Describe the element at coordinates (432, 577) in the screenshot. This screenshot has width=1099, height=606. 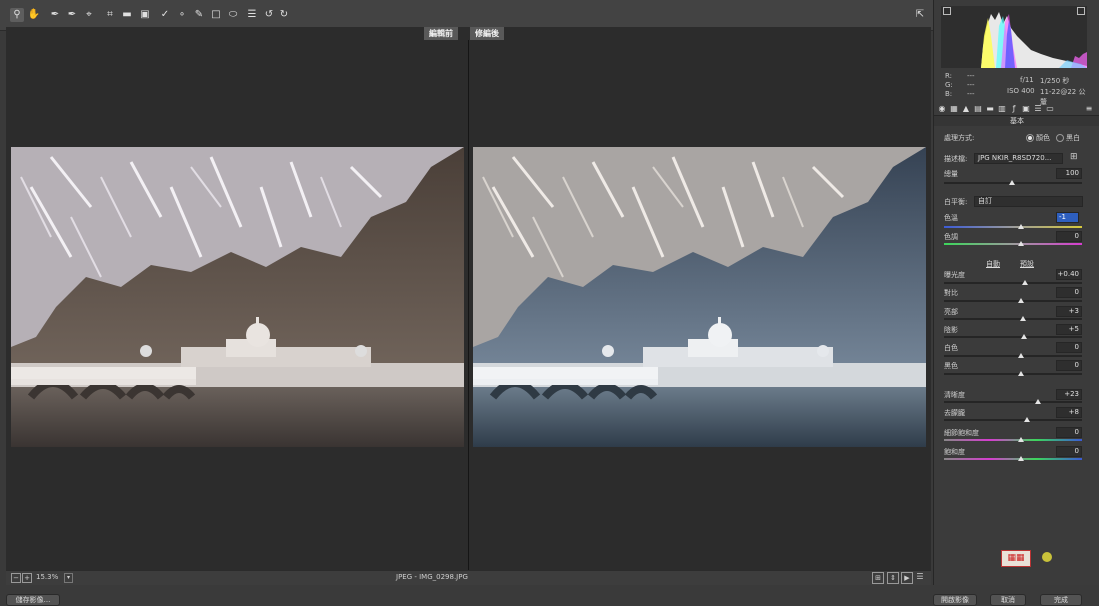
I see `file-name: JPEG - IMG_0298.JPG` at that location.